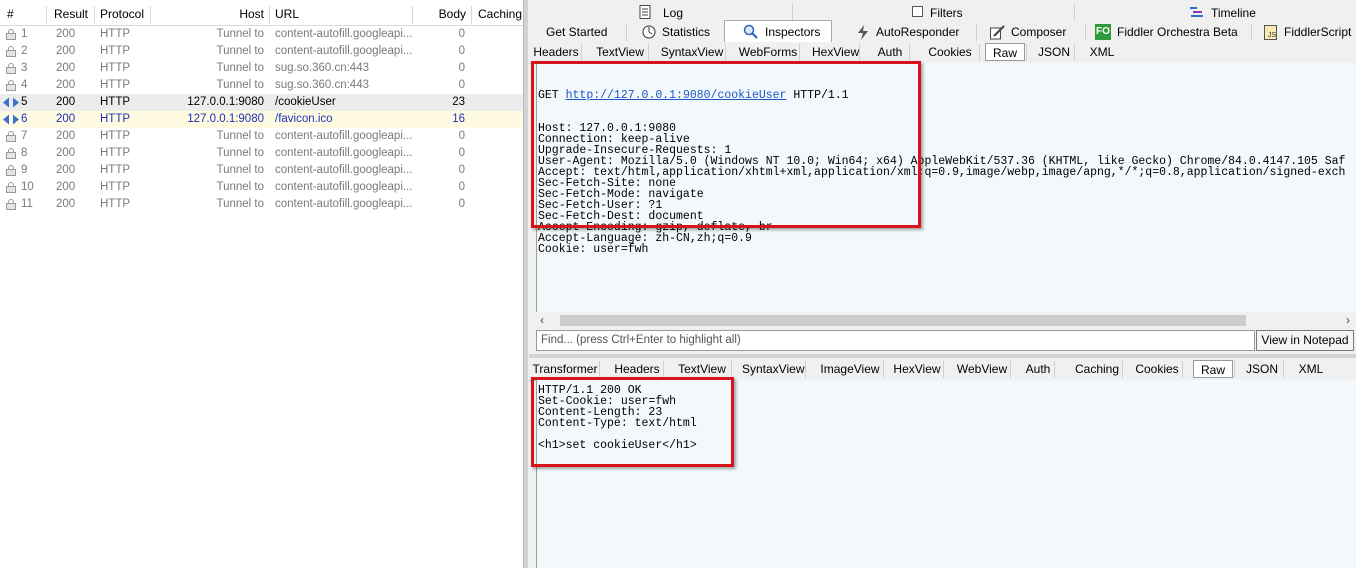  Describe the element at coordinates (565, 369) in the screenshot. I see `response-tab-transformer: Transformer` at that location.